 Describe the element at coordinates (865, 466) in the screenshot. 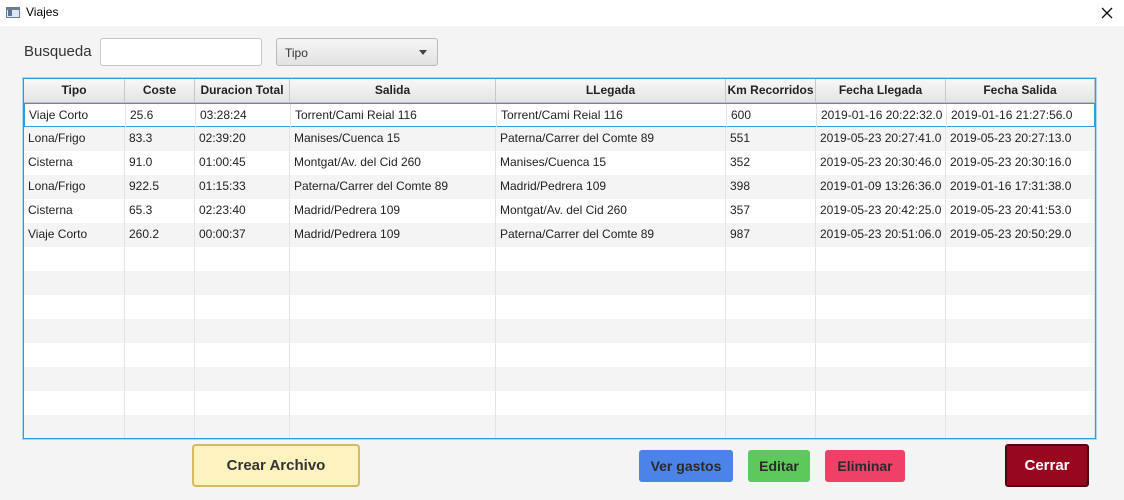

I see `eliminar-button: Eliminar` at that location.